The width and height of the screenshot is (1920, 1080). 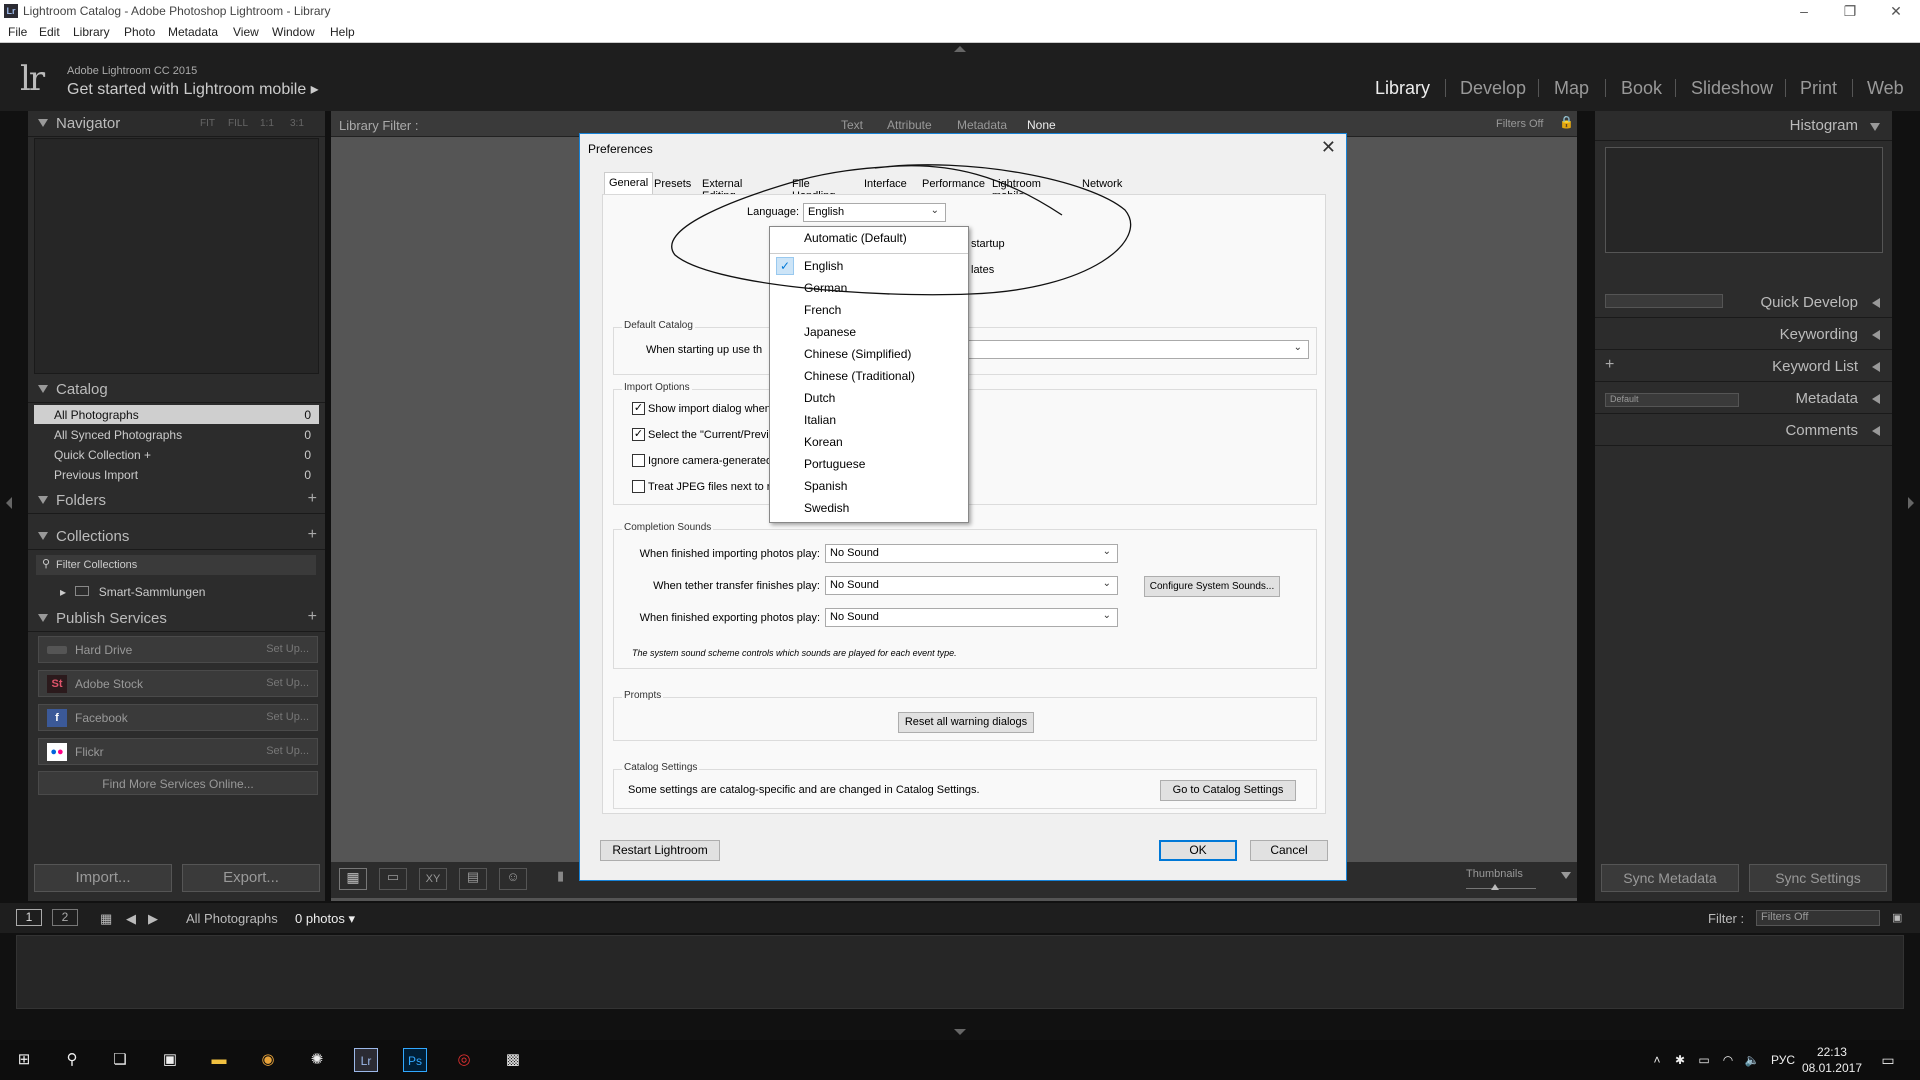 What do you see at coordinates (1680, 1060) in the screenshot?
I see `tray-app-icon: ✱` at bounding box center [1680, 1060].